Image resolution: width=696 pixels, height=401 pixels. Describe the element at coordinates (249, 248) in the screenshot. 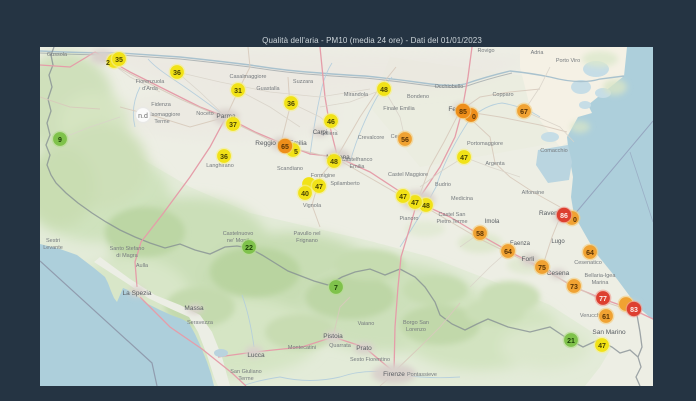

I see `svg-text: 22` at that location.